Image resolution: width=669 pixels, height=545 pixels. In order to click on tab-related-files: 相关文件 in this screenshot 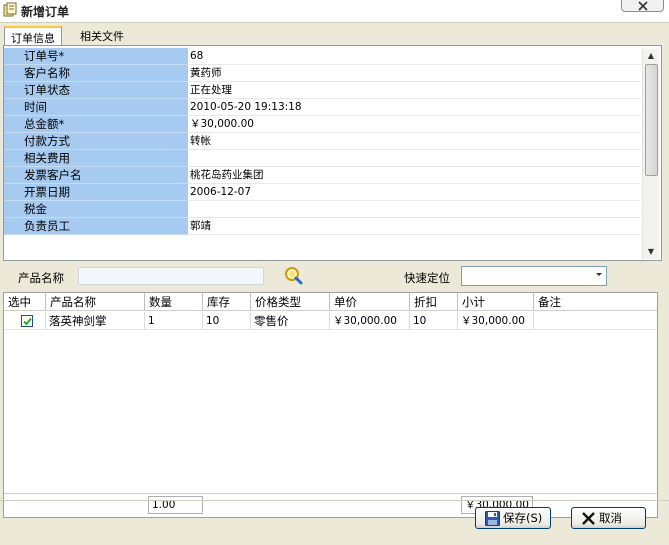, I will do `click(102, 35)`.